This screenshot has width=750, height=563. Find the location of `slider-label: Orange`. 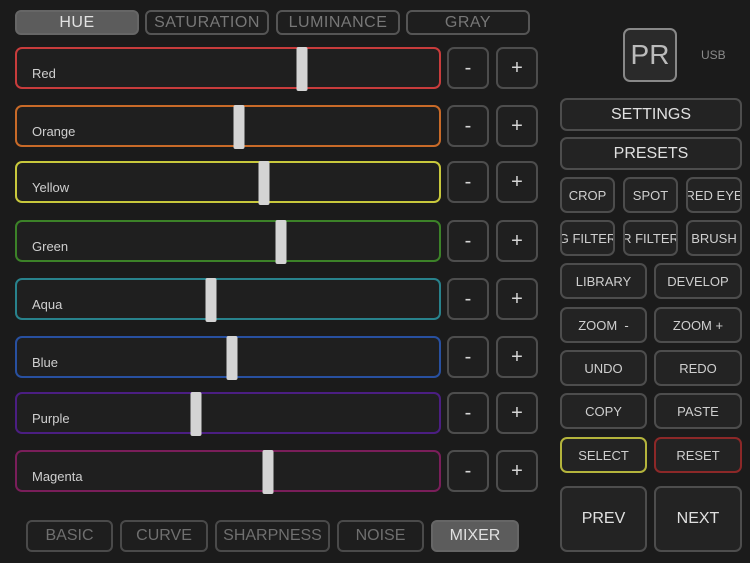

slider-label: Orange is located at coordinates (54, 131).